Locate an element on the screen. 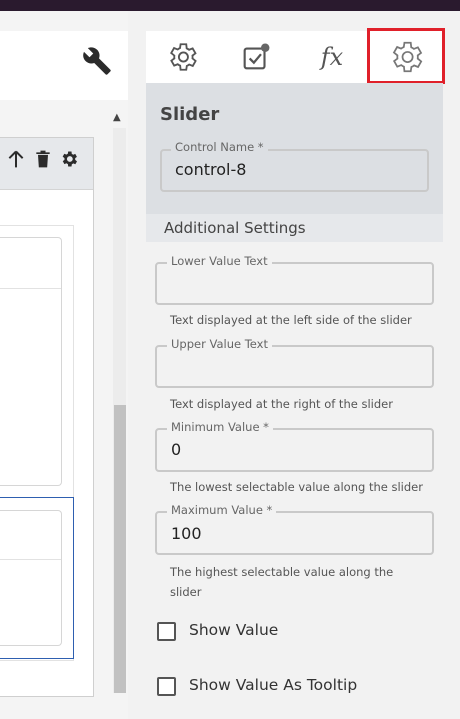 The image size is (460, 719). tab-validation is located at coordinates (256, 57).